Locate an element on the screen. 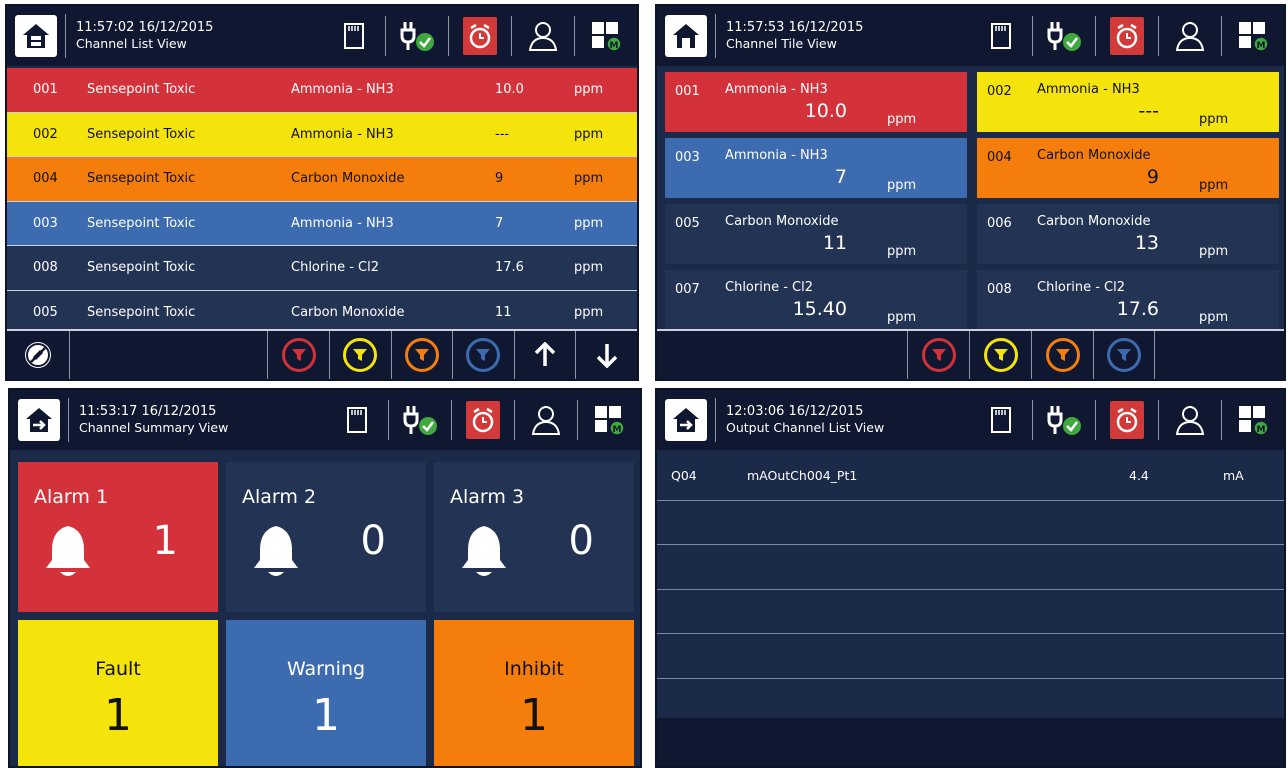 The image size is (1288, 768). channel-value: 17.6 is located at coordinates (509, 267).